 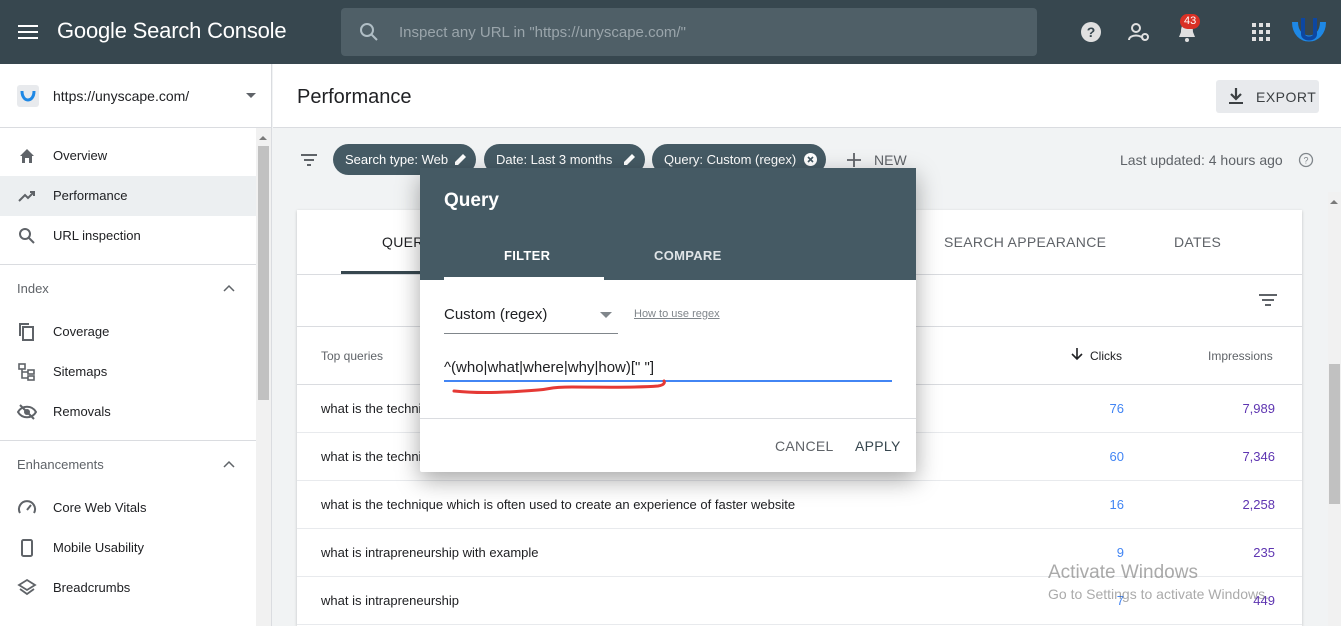 What do you see at coordinates (881, 160) in the screenshot?
I see `new-filter-button: NEW` at bounding box center [881, 160].